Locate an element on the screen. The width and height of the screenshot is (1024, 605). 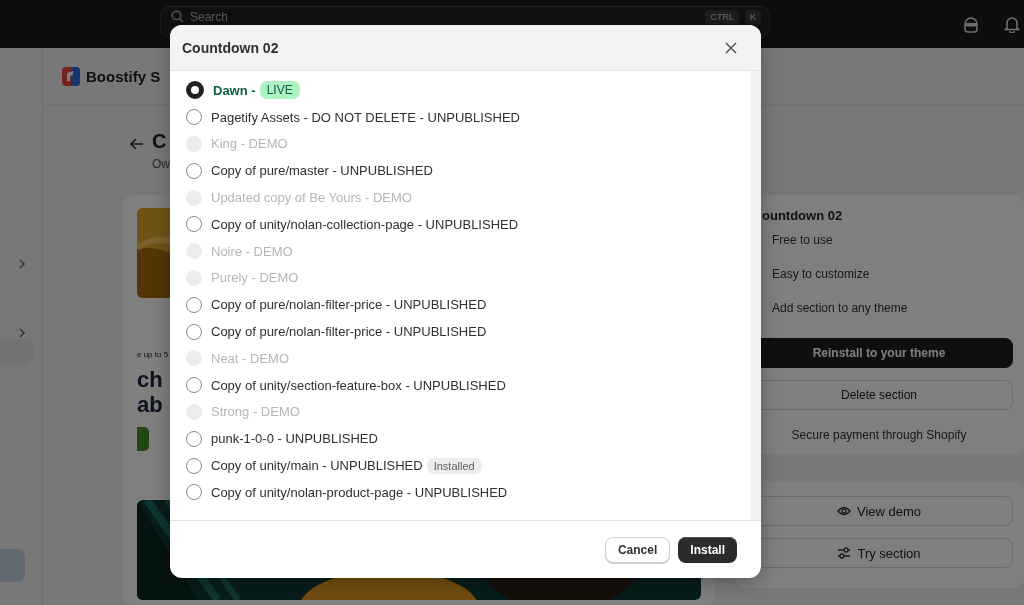
shortcut-key: K is located at coordinates (753, 17).